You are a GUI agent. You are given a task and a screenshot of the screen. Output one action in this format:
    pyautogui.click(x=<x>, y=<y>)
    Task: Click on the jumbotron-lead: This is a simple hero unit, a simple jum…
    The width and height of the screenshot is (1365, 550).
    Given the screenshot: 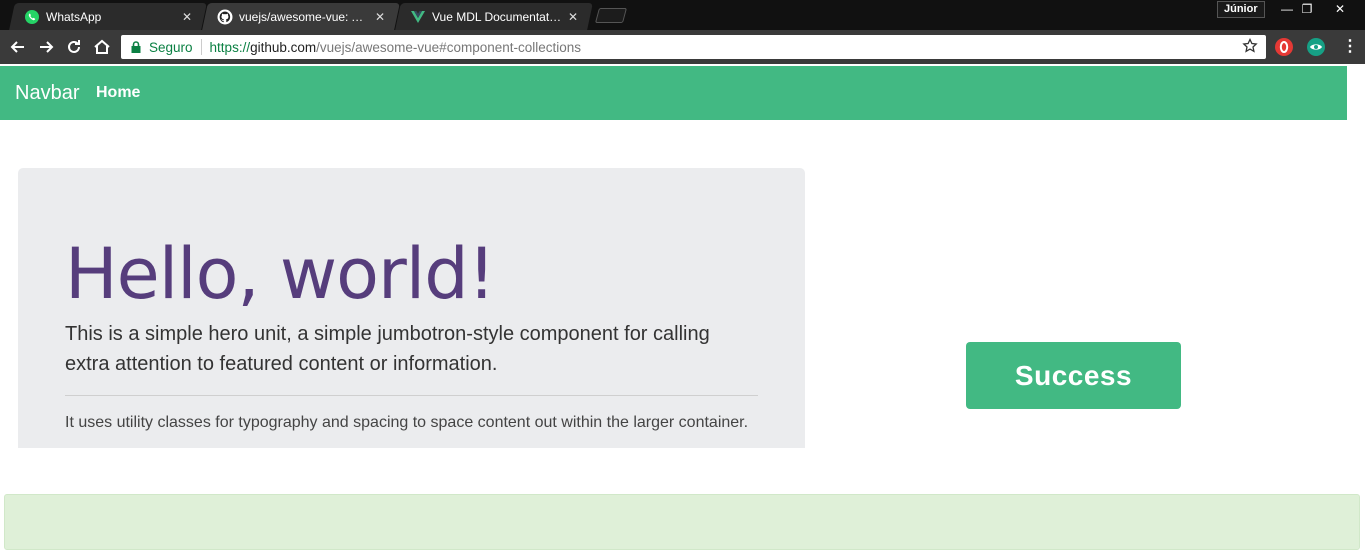 What is the action you would take?
    pyautogui.click(x=387, y=349)
    